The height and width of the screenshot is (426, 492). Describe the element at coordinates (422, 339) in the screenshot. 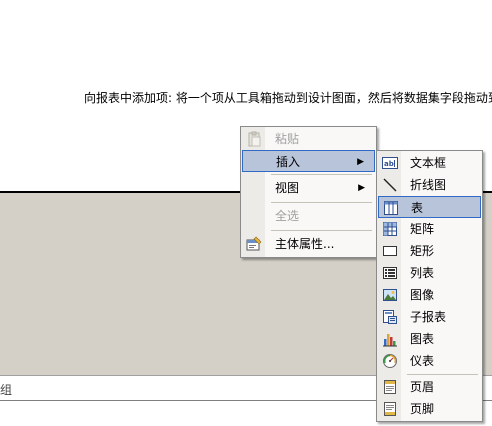

I see `submenu-item-chart-label: 图表` at that location.